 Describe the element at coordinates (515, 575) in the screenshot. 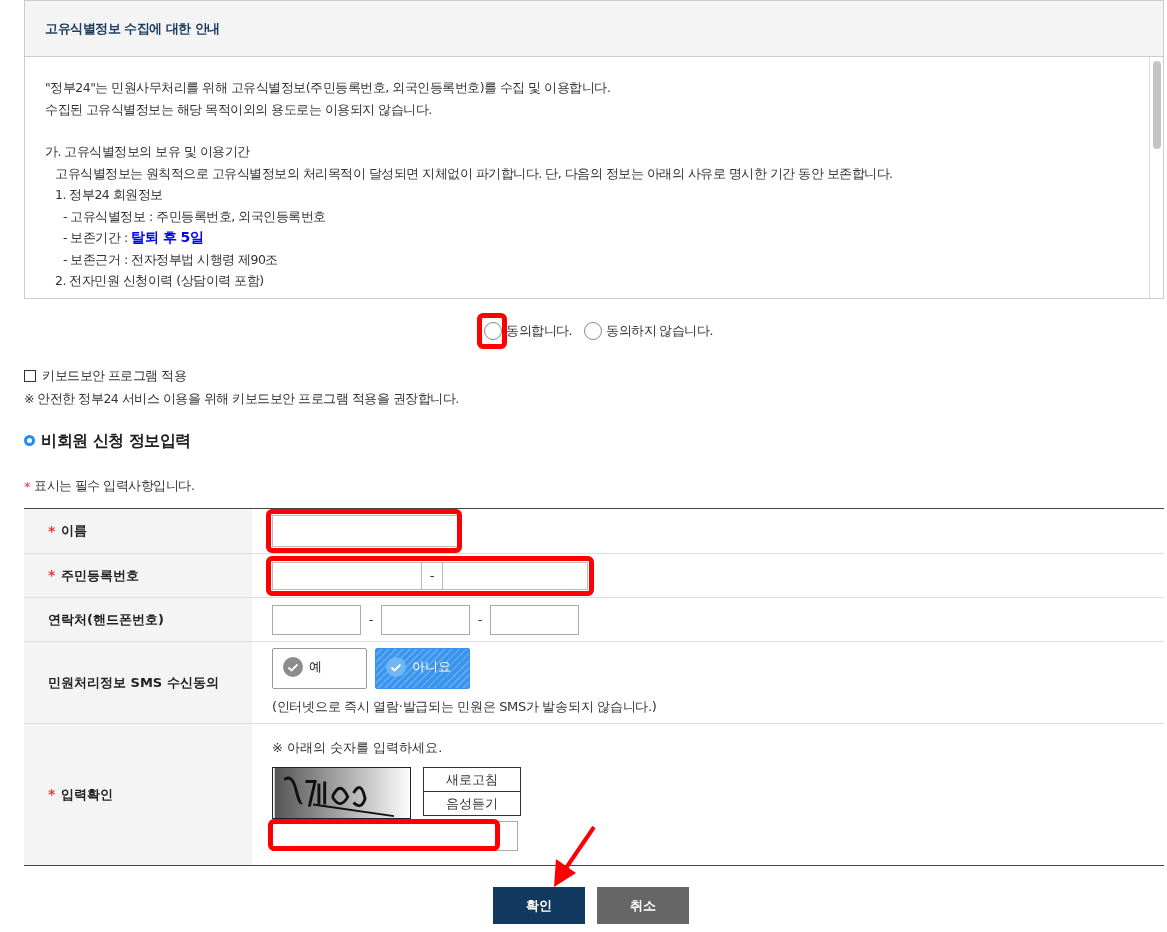

I see `rrn-back-field` at that location.